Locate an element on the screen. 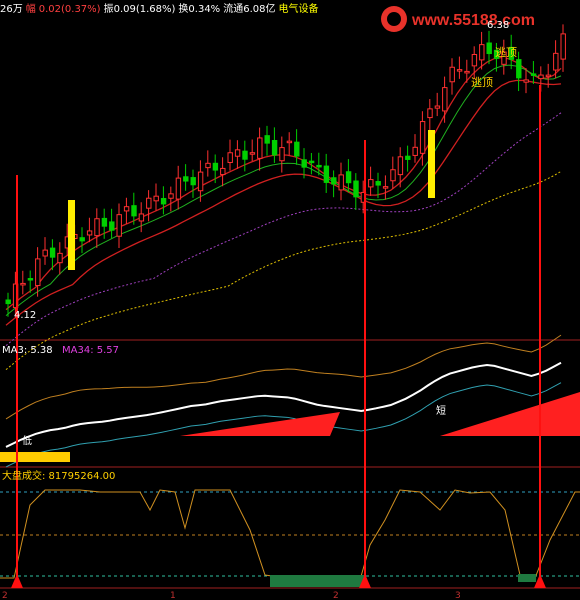 This screenshot has height=600, width=580. ma34-label: MA34: 5.57 is located at coordinates (90, 350).